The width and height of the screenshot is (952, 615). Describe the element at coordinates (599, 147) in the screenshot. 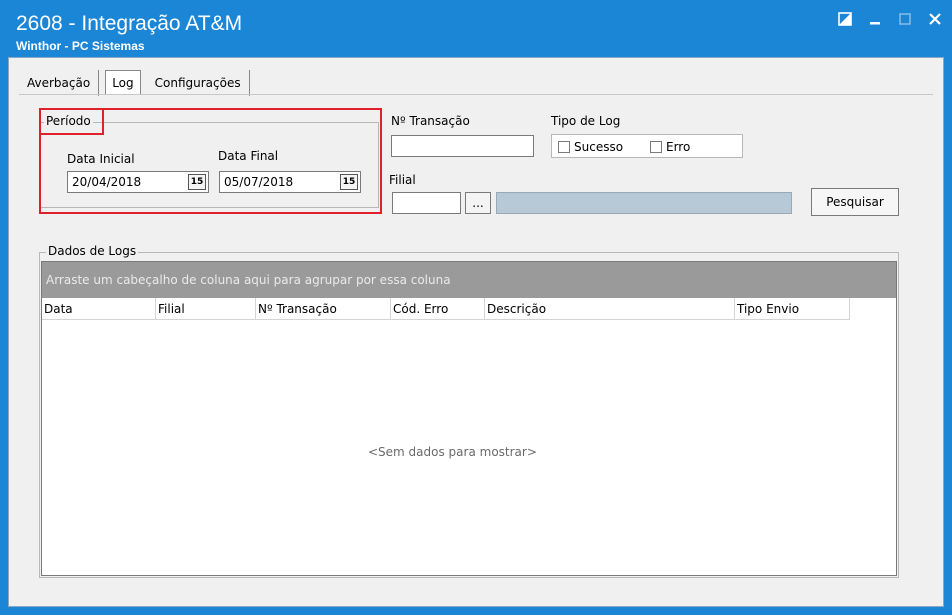

I see `sucesso-checkbox-label: Sucesso` at that location.